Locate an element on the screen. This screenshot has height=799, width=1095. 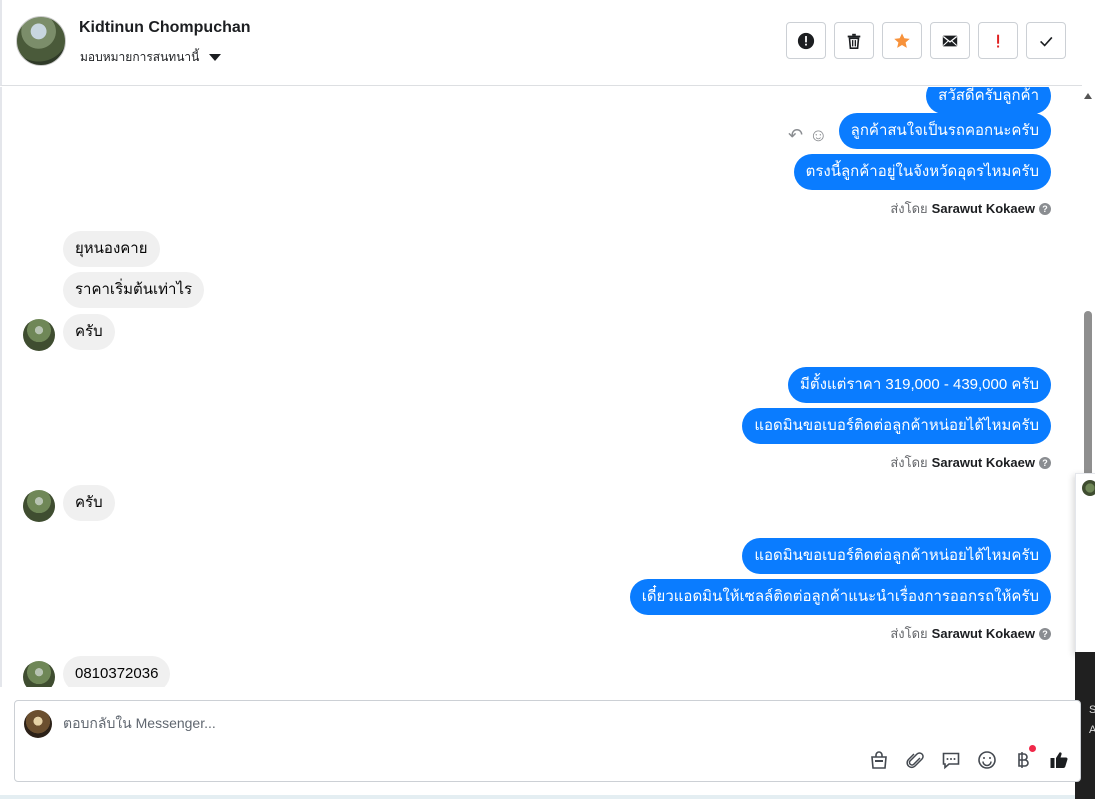
follow-up-button is located at coordinates (998, 40).